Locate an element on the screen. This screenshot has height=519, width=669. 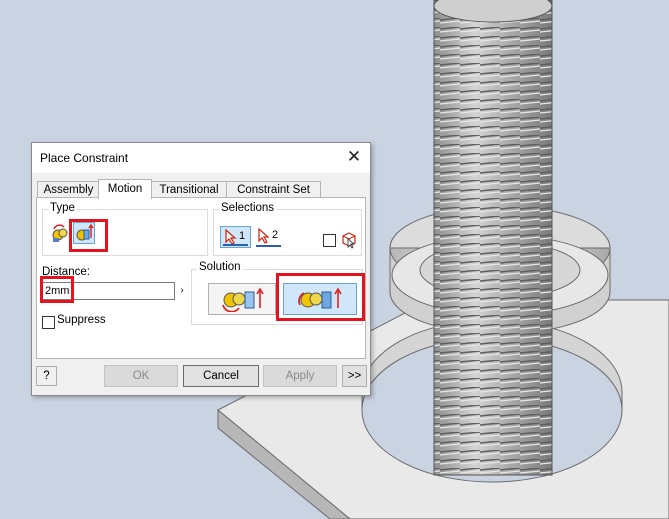
selection-1-label: 1 is located at coordinates (242, 236).